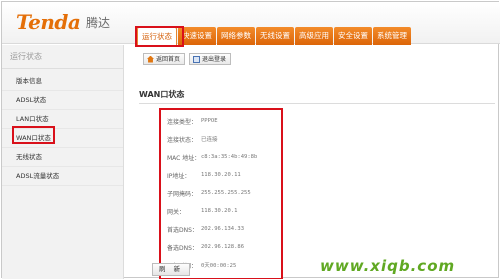 Image resolution: width=500 pixels, height=279 pixels. Describe the element at coordinates (182, 122) in the screenshot. I see `status-label: 连接类型：` at that location.